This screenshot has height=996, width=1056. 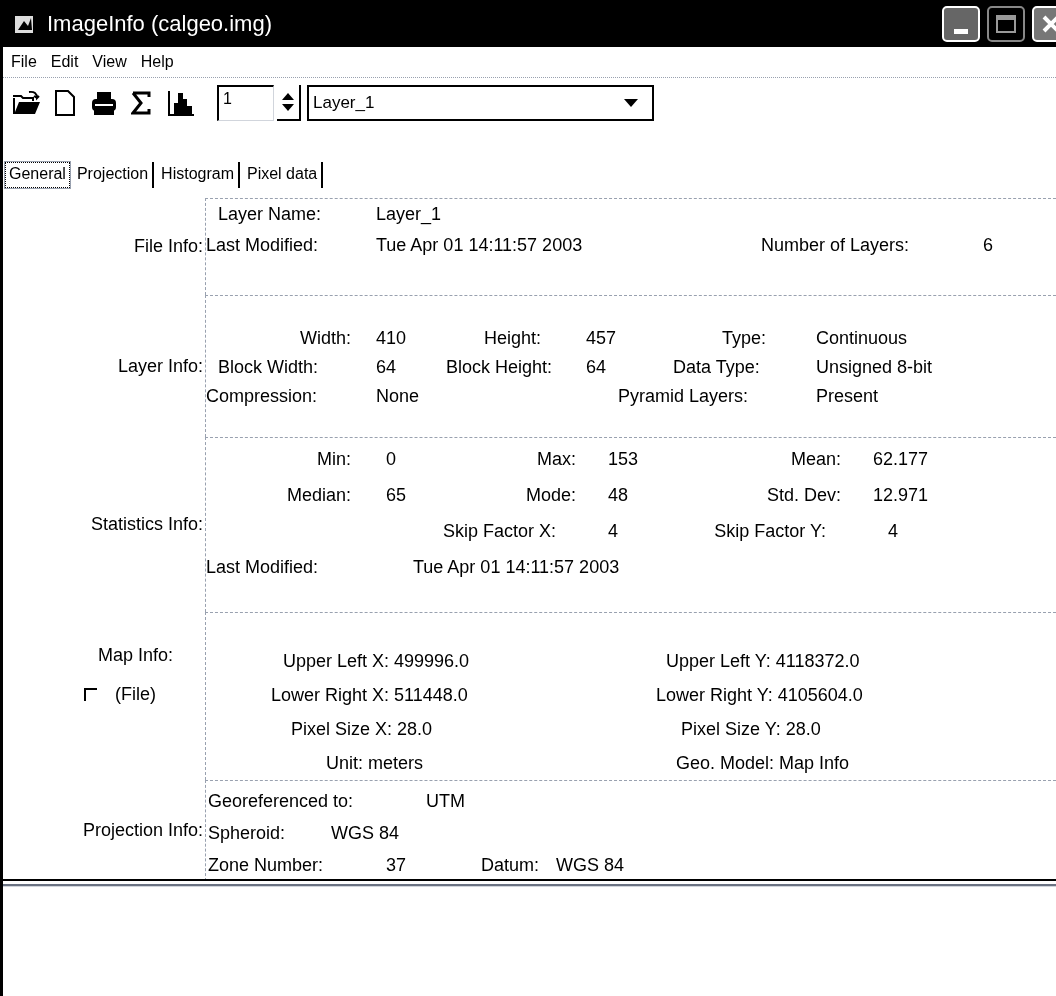 I want to click on field-value: 62.177, so click(x=901, y=459).